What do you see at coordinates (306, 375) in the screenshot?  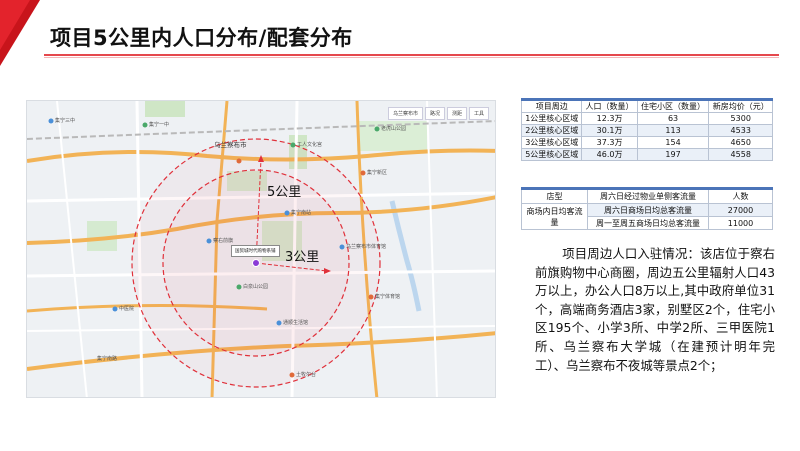 I see `map-place-label: 土牧尔台` at bounding box center [306, 375].